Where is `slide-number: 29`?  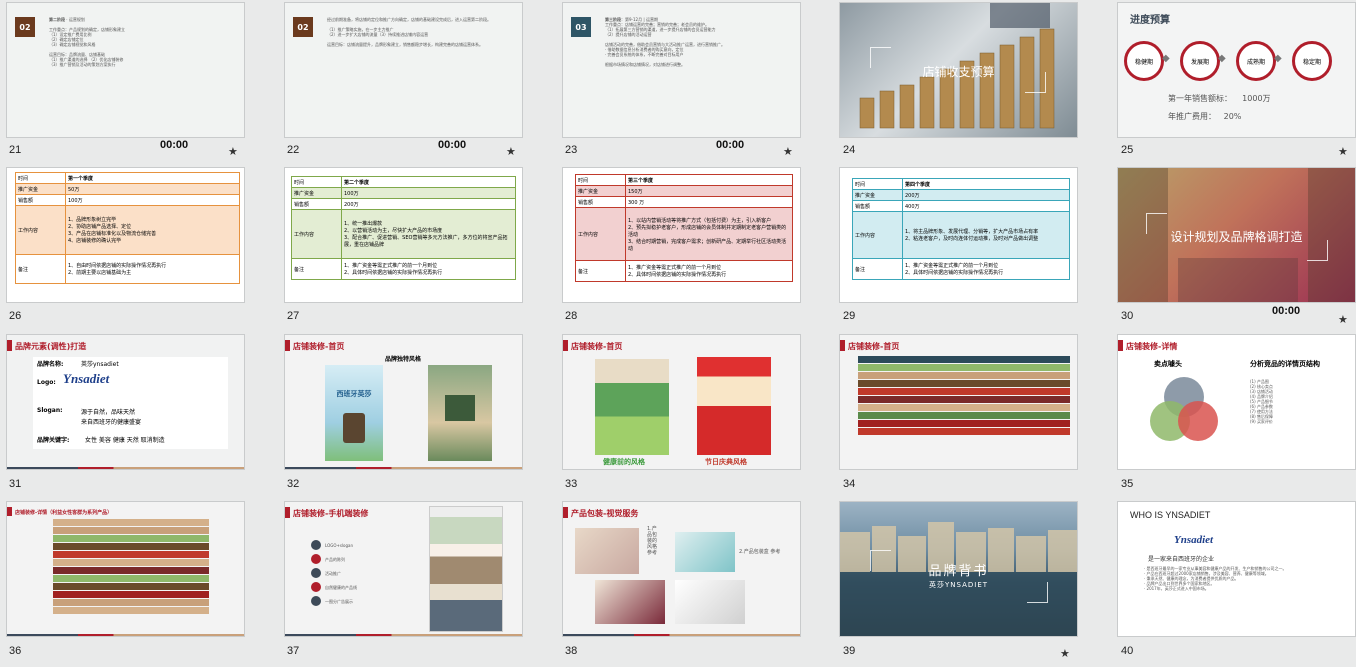 slide-number: 29 is located at coordinates (849, 316).